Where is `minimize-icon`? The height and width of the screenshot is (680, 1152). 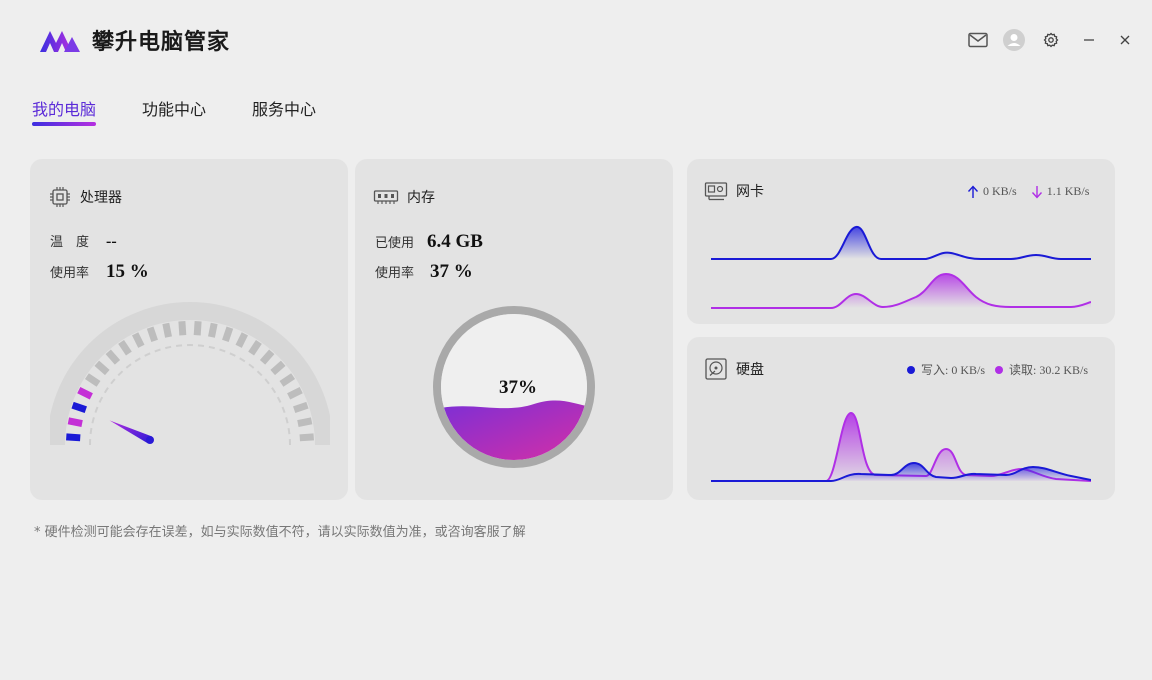 minimize-icon is located at coordinates (1089, 40).